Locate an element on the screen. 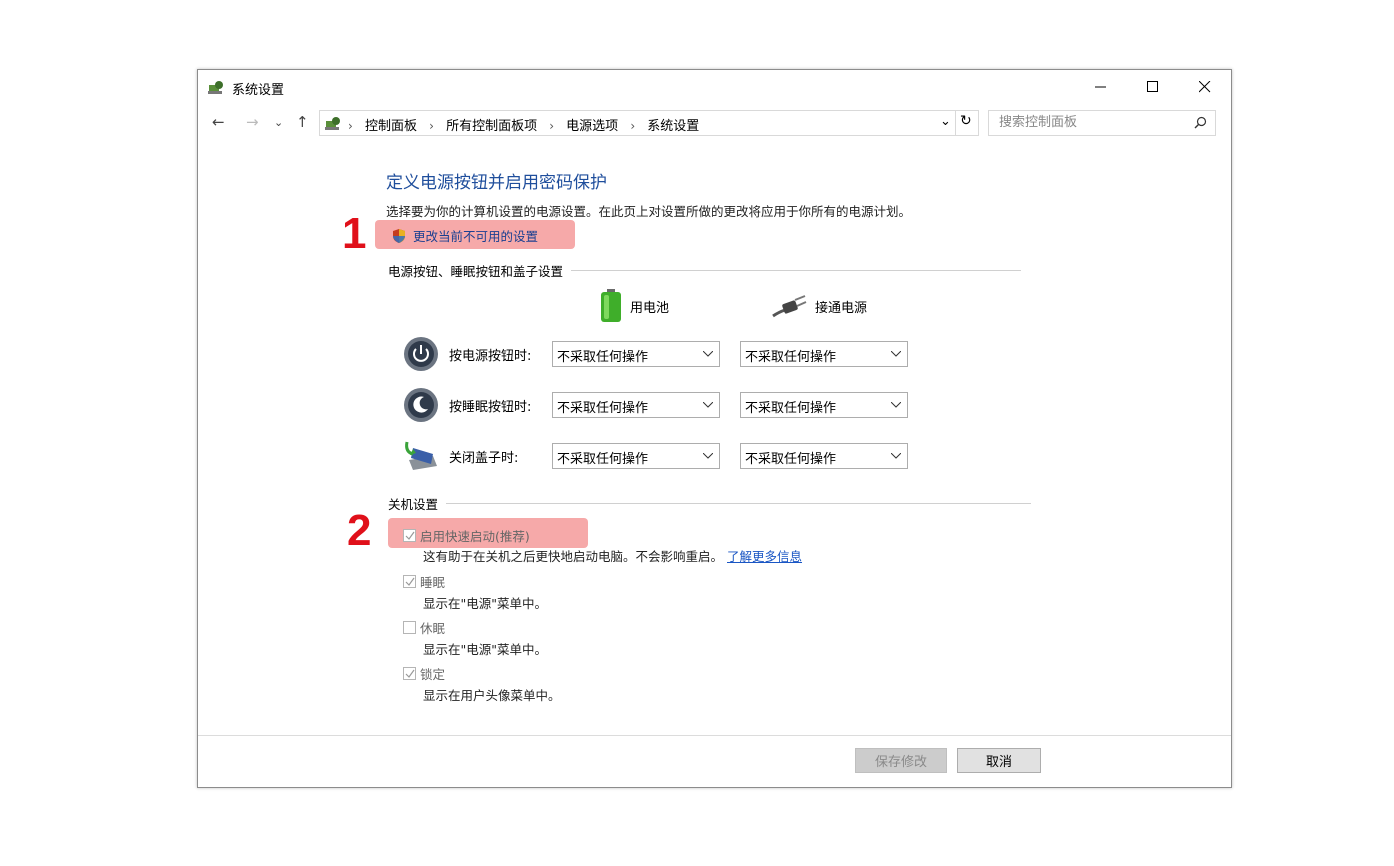 This screenshot has height=866, width=1394. window-title: 系统设置 is located at coordinates (258, 90).